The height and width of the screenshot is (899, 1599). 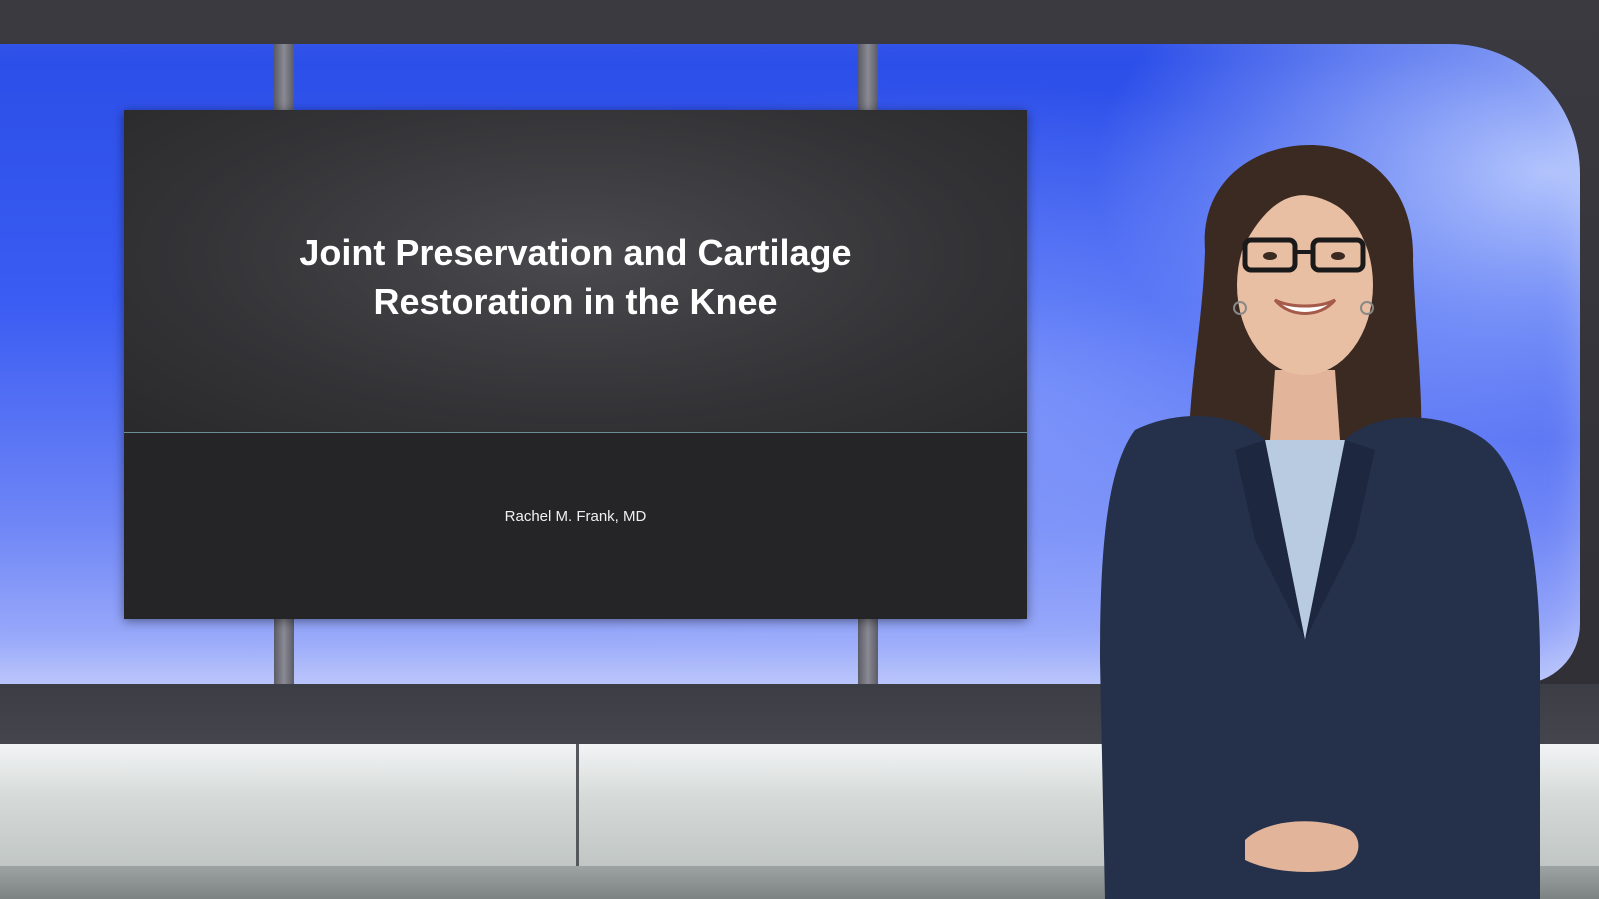 I want to click on slide-author: Rachel M. Frank, MD, so click(x=575, y=516).